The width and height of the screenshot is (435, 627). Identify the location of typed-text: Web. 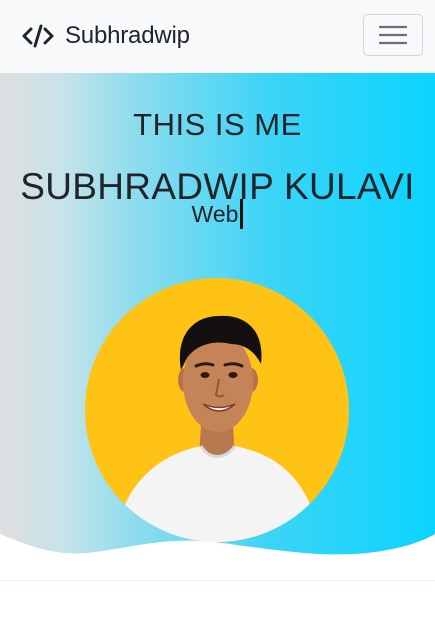
(215, 214).